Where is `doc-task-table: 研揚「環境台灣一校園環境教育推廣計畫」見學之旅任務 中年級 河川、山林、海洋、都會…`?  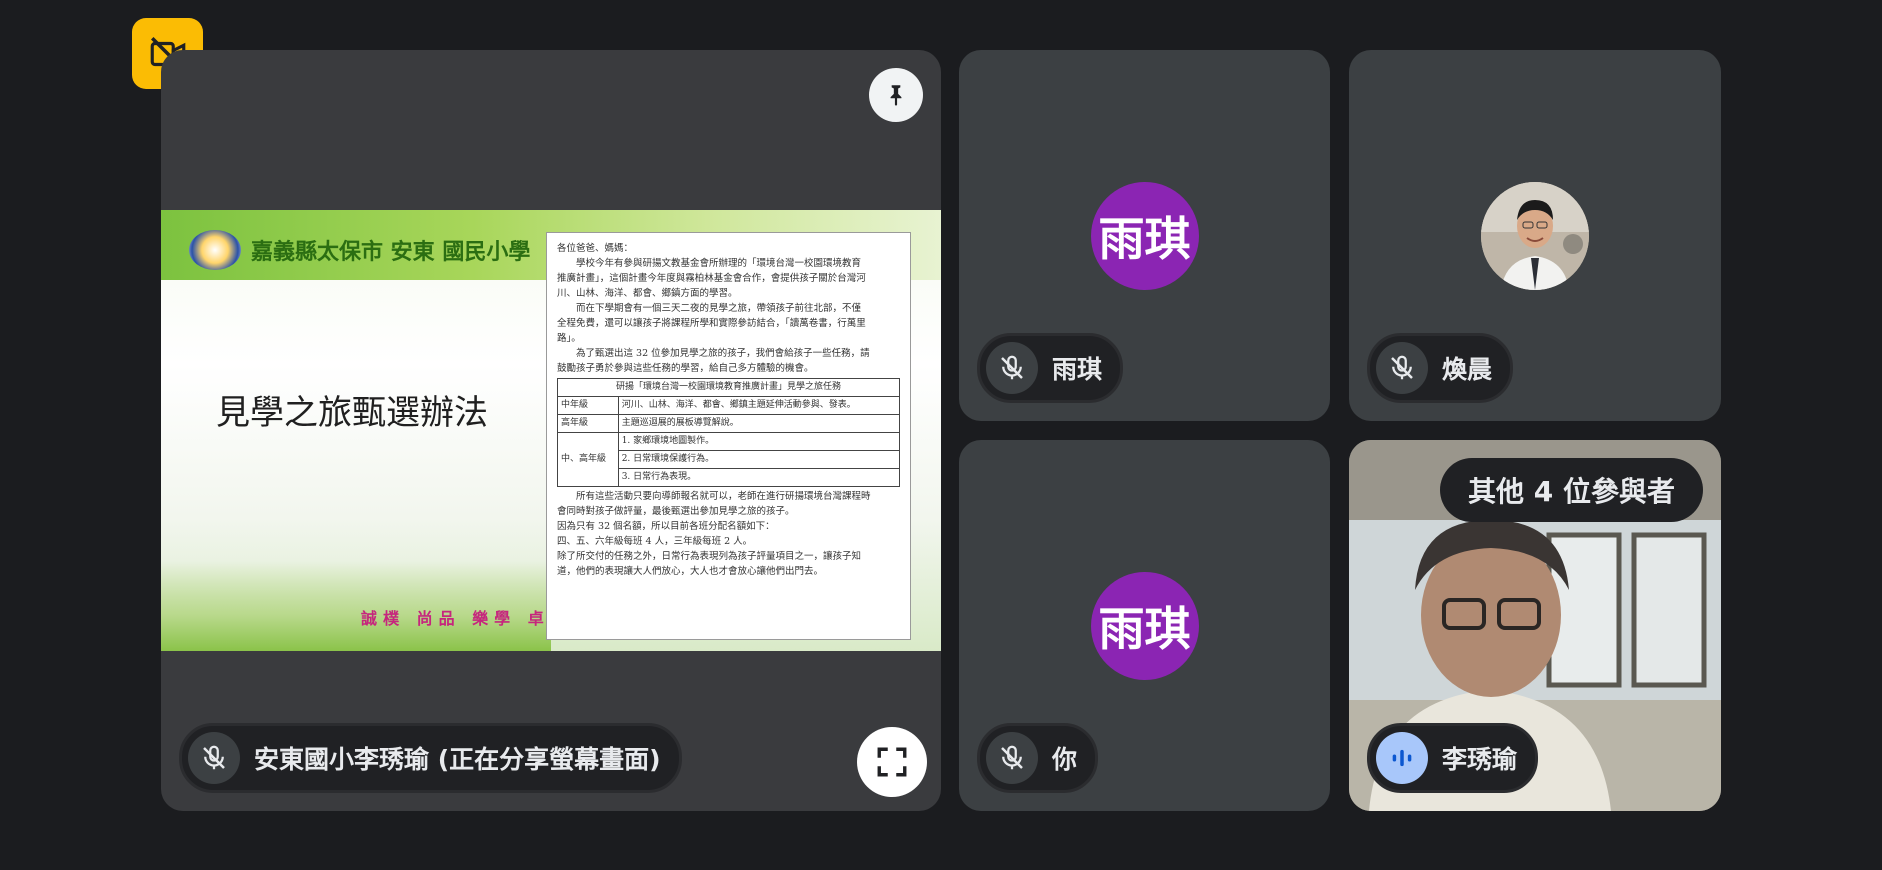 doc-task-table: 研揚「環境台灣一校園環境教育推廣計畫」見學之旅任務 中年級 河川、山林、海洋、都會… is located at coordinates (729, 432).